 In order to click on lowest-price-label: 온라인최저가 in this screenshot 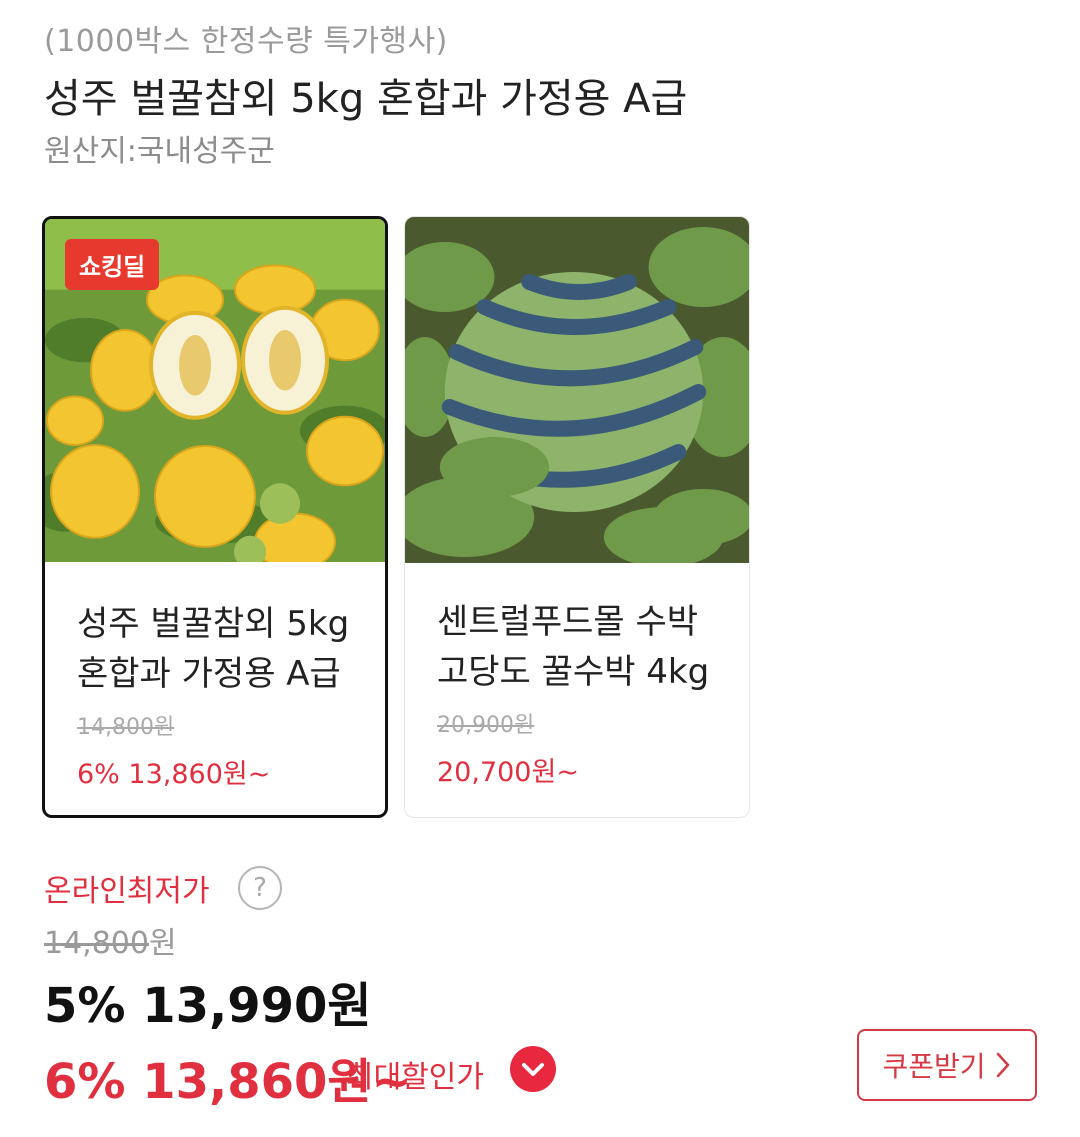, I will do `click(127, 891)`.